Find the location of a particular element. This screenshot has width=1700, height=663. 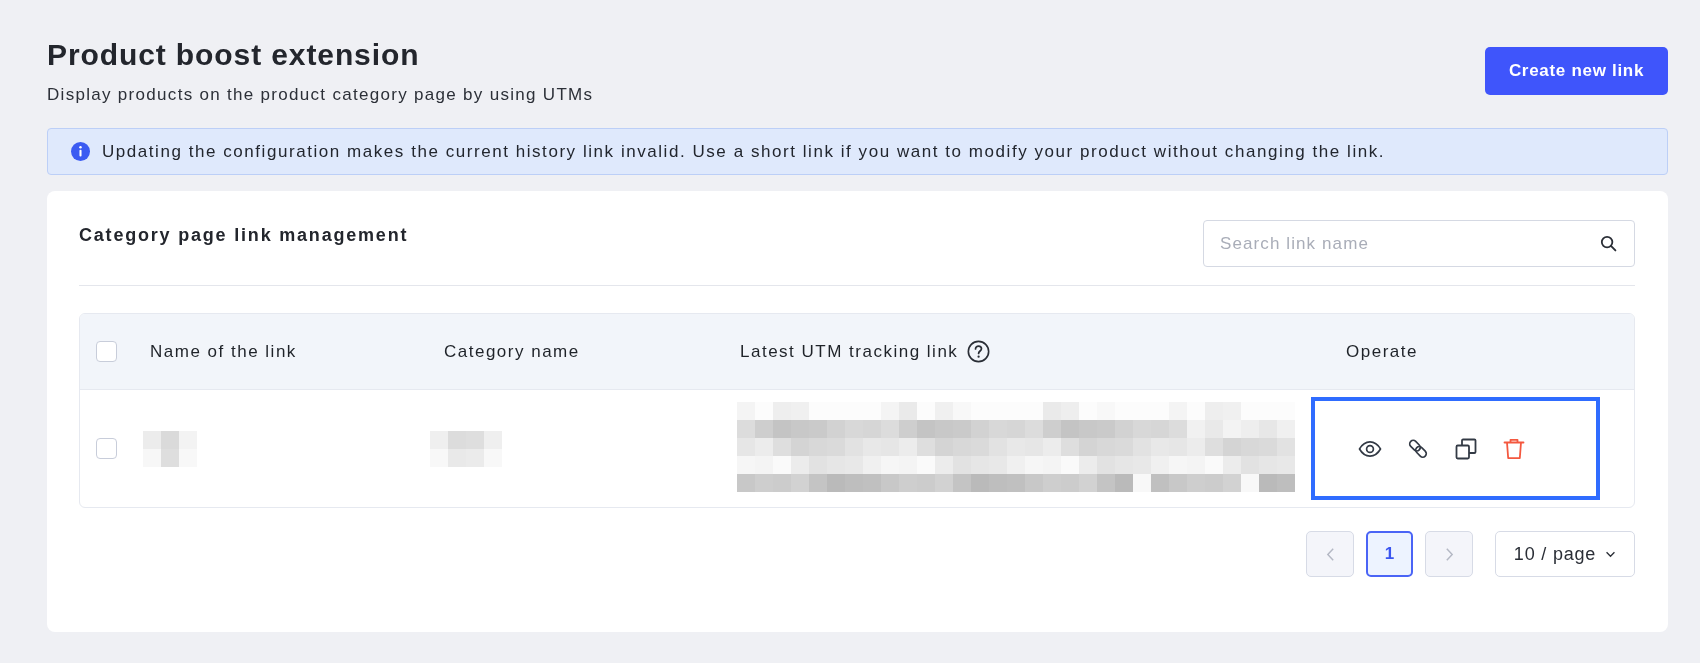

help-icon is located at coordinates (979, 351).